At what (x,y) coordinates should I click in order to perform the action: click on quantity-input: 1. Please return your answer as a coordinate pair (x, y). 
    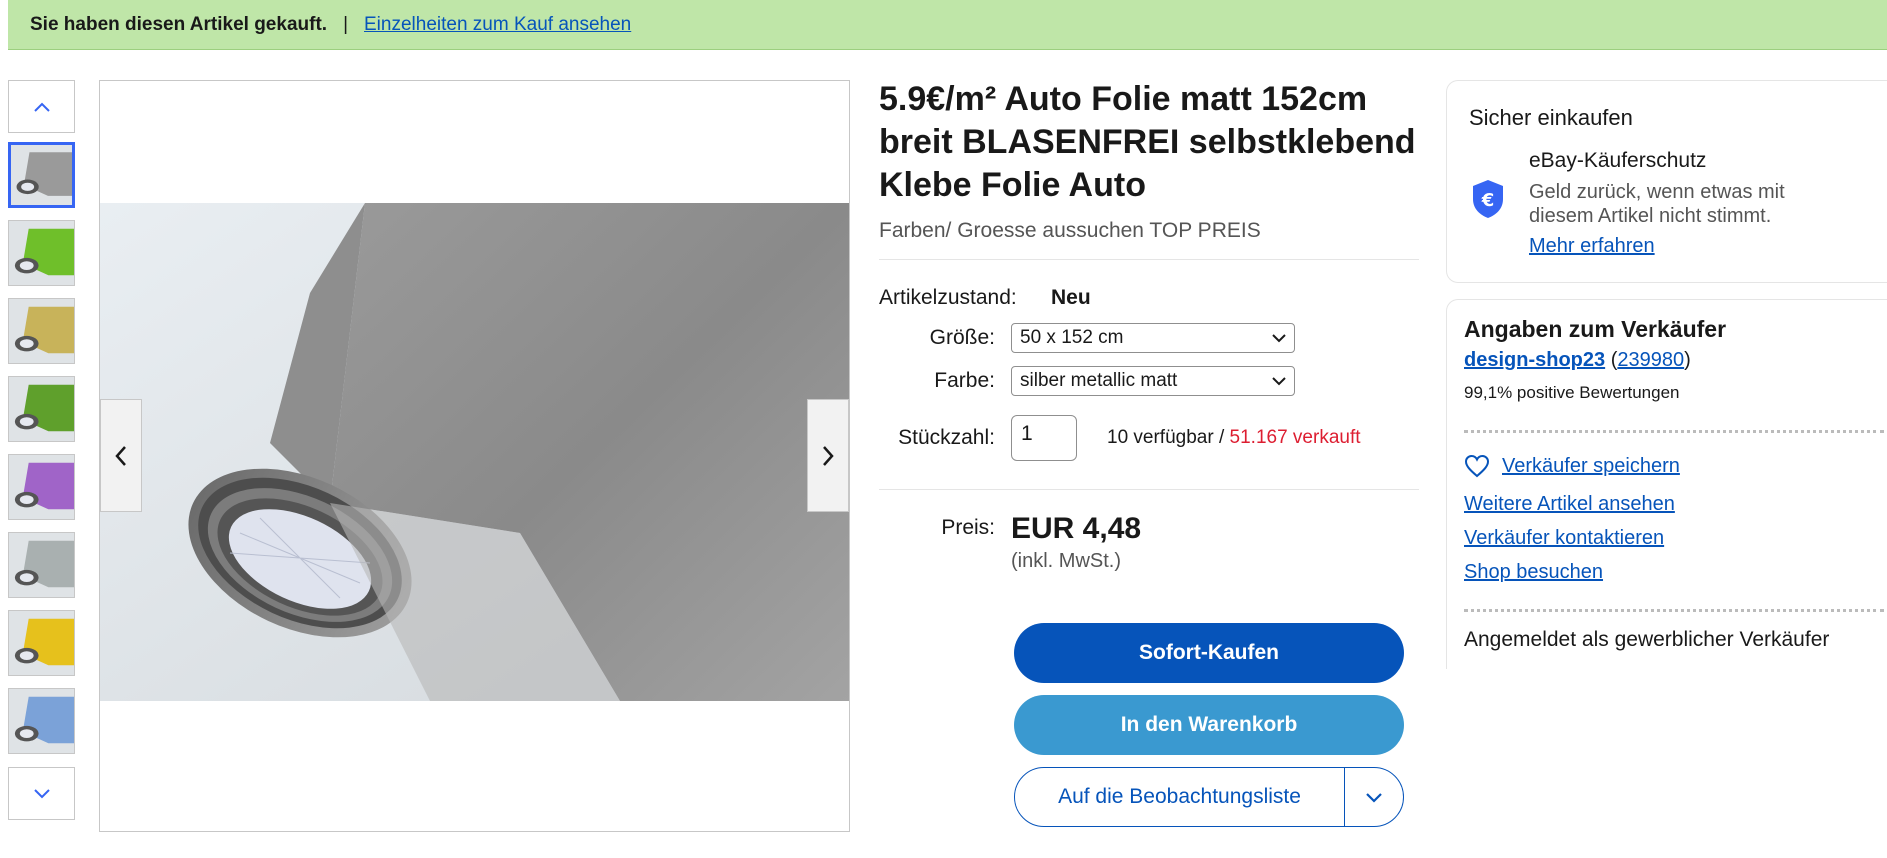
    Looking at the image, I should click on (1044, 438).